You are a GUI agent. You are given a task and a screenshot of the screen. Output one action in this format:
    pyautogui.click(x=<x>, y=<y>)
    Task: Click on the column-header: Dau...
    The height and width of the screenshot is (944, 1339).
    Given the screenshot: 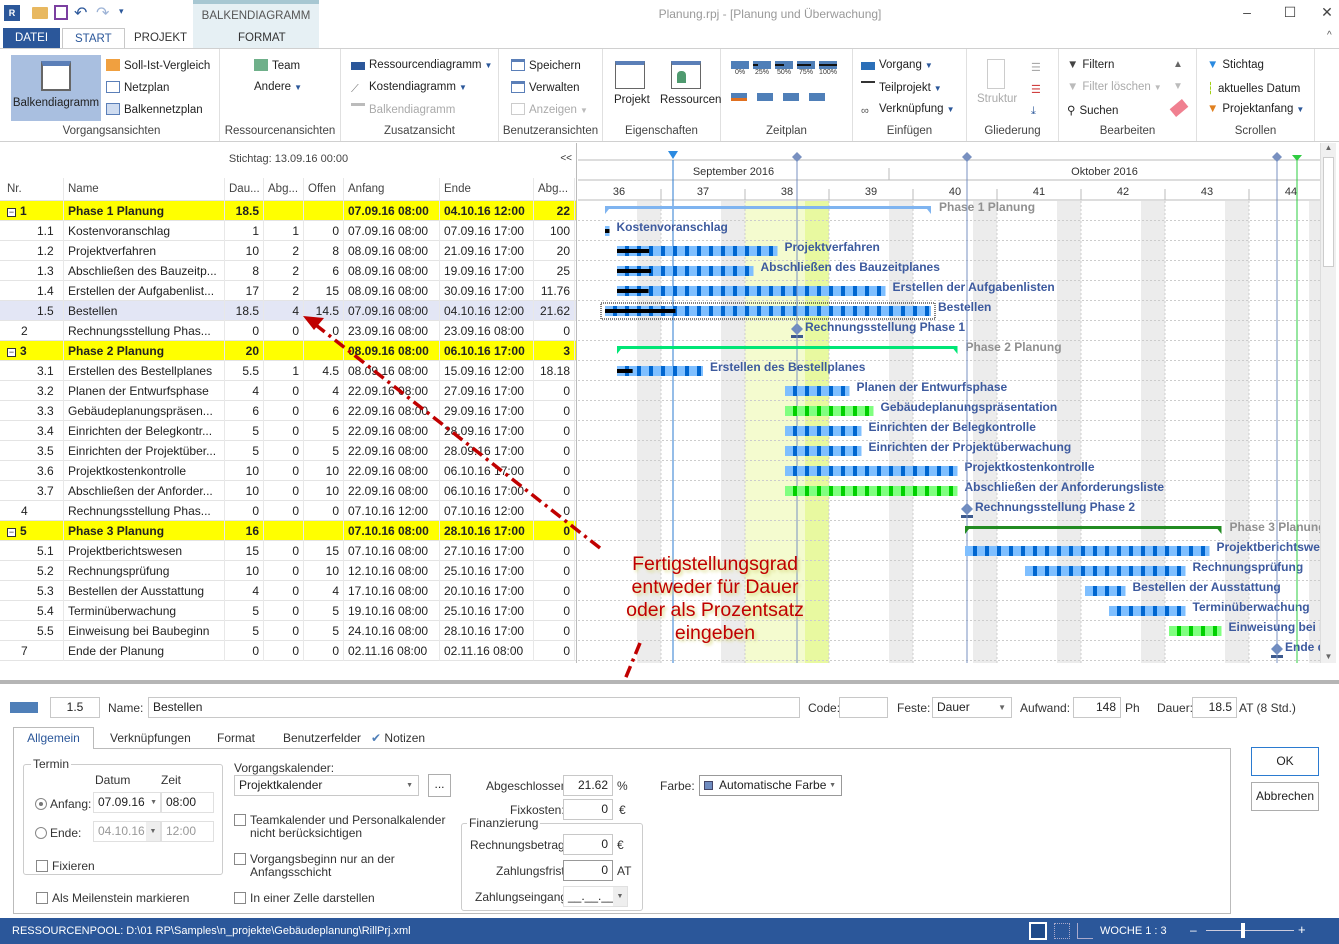 What is the action you would take?
    pyautogui.click(x=244, y=189)
    